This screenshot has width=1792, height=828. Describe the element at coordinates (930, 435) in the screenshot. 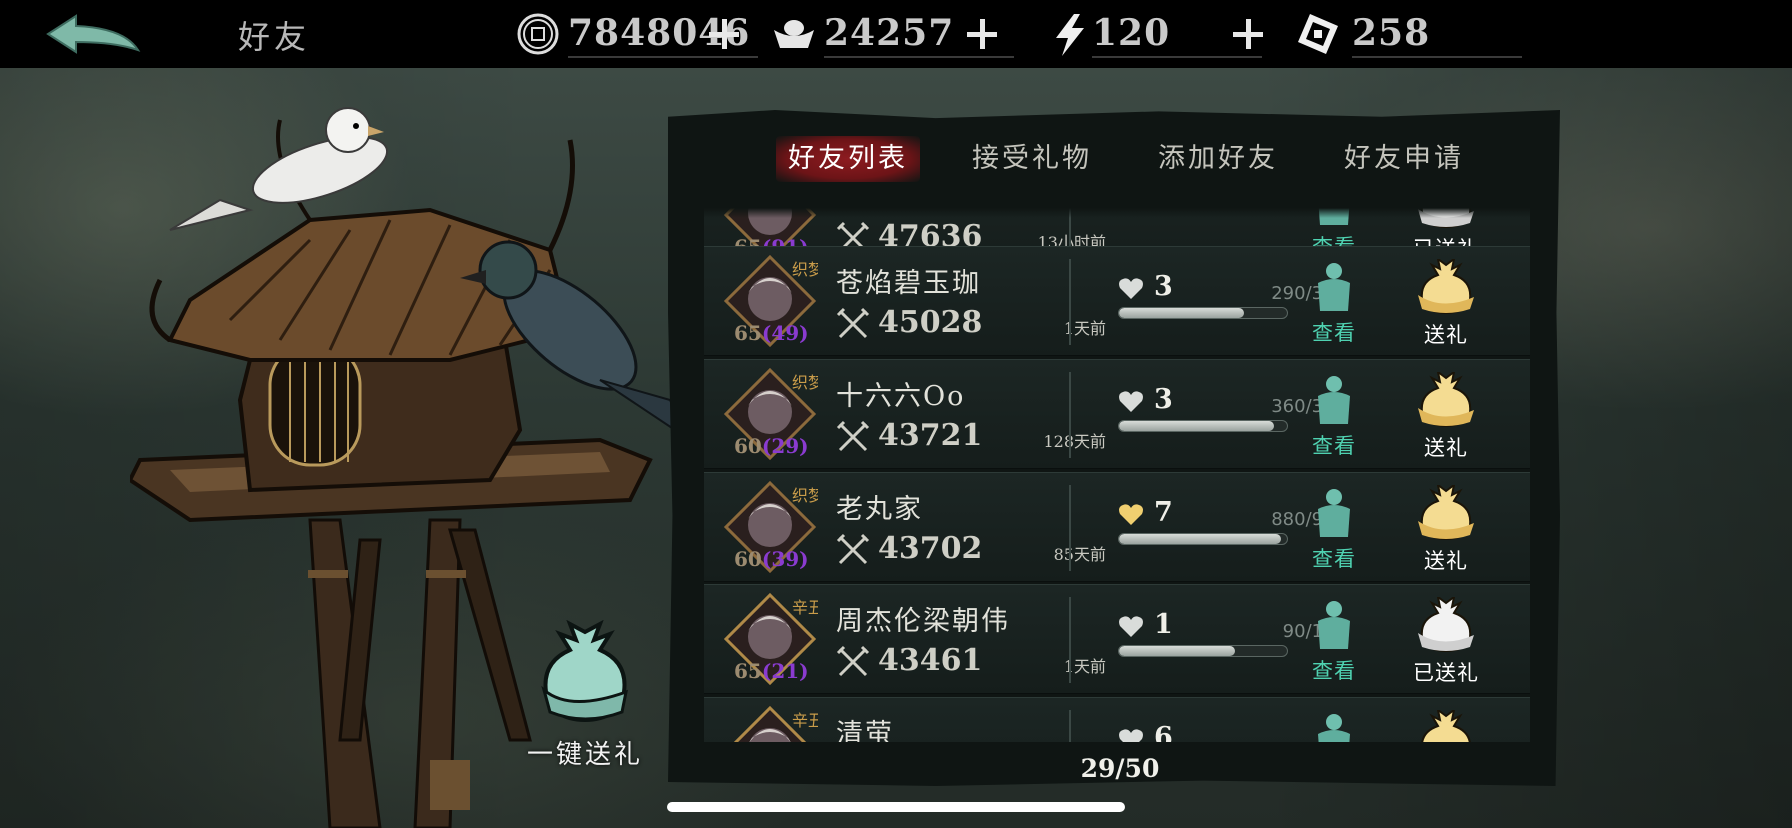

I see `power-value: 43721` at that location.